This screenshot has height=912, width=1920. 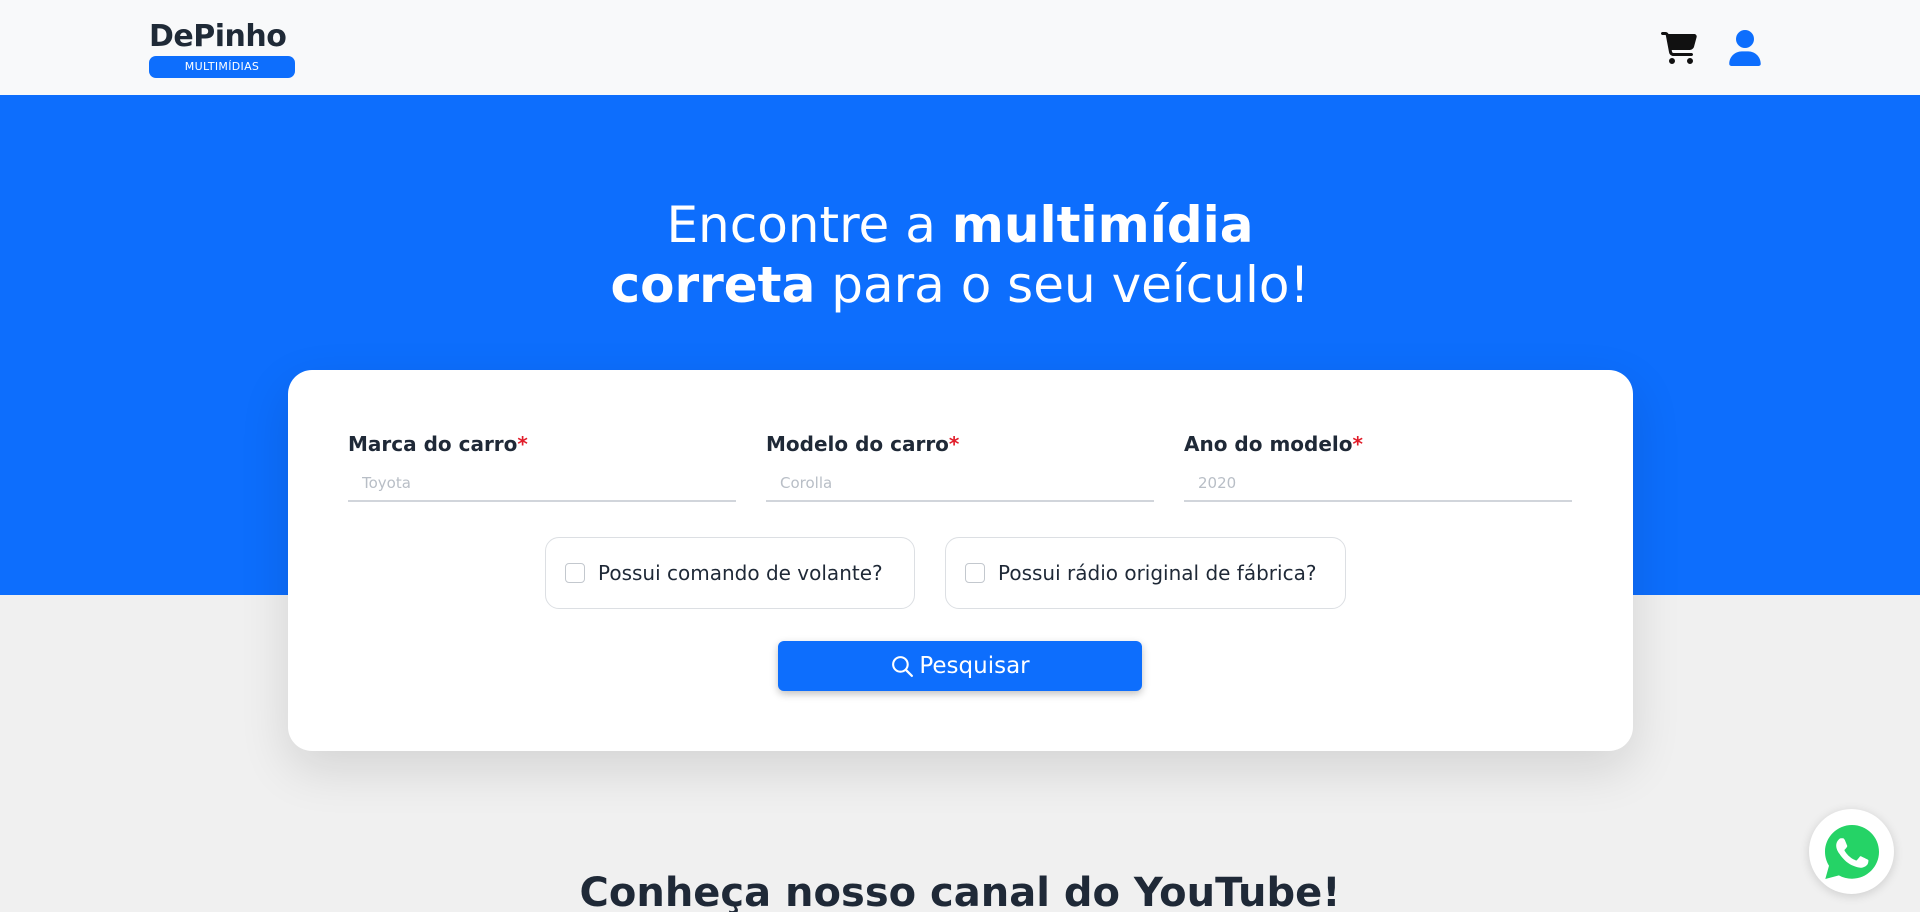 I want to click on steering-control-option: Possui comando de volante?, so click(x=730, y=573).